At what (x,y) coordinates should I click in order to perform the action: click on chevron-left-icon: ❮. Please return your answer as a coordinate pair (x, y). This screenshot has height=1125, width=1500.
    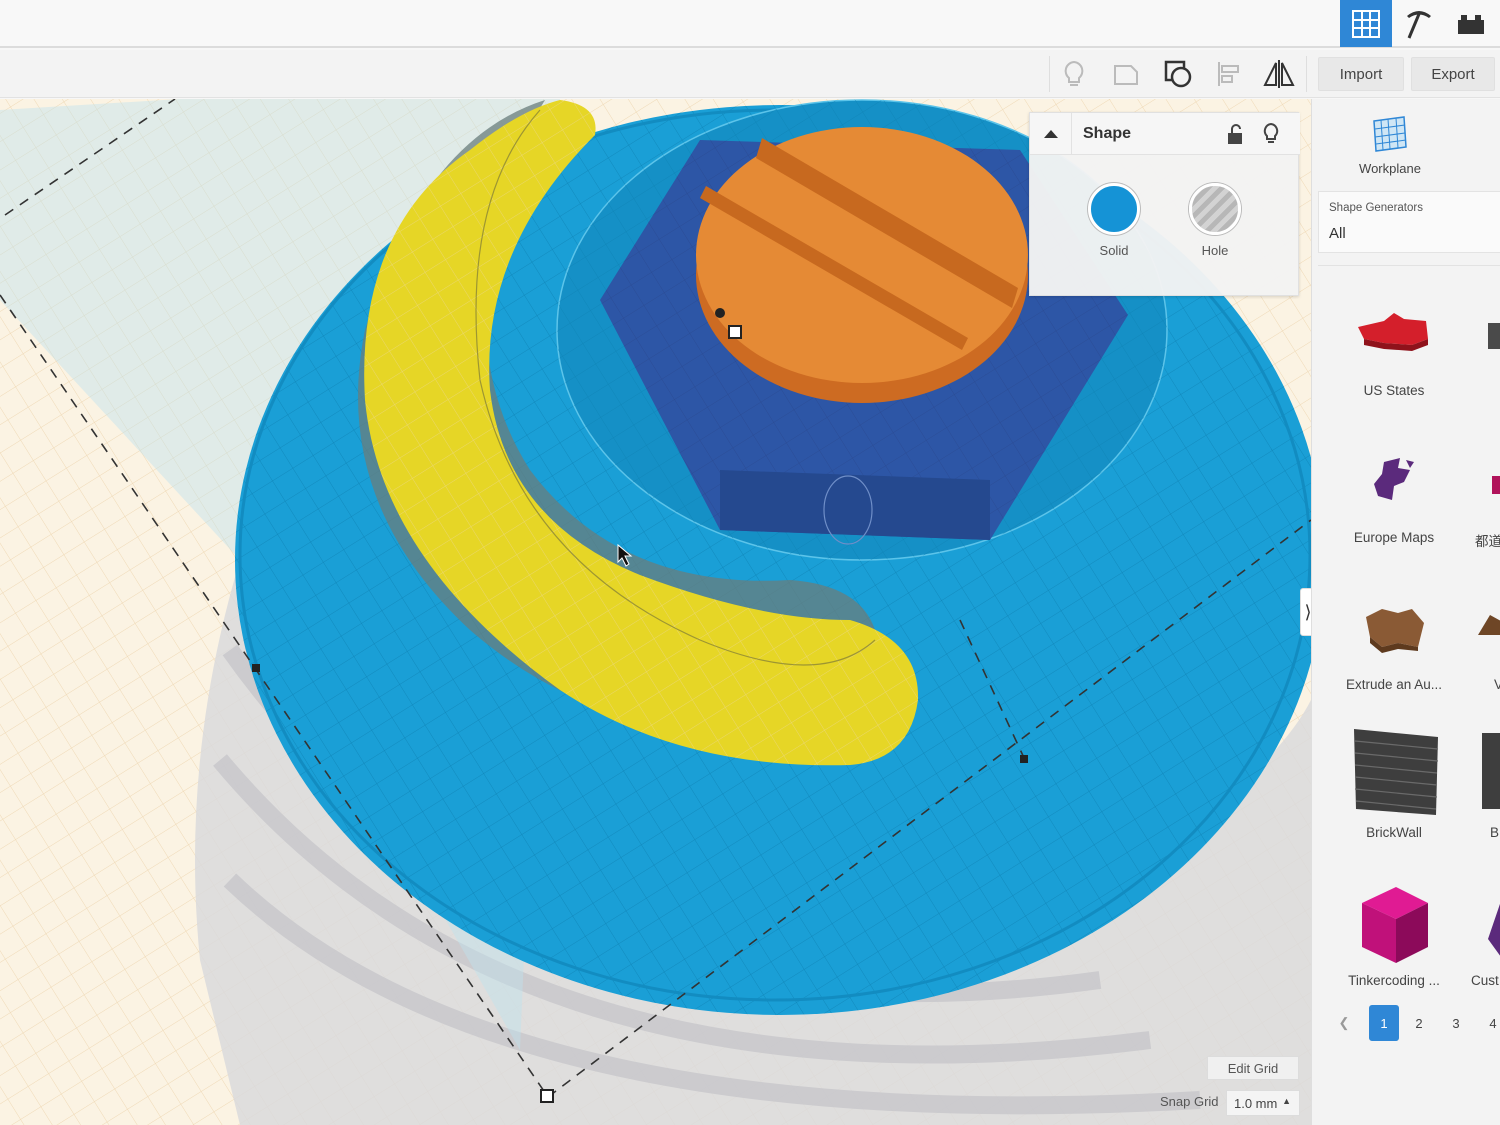
    Looking at the image, I should click on (1344, 1022).